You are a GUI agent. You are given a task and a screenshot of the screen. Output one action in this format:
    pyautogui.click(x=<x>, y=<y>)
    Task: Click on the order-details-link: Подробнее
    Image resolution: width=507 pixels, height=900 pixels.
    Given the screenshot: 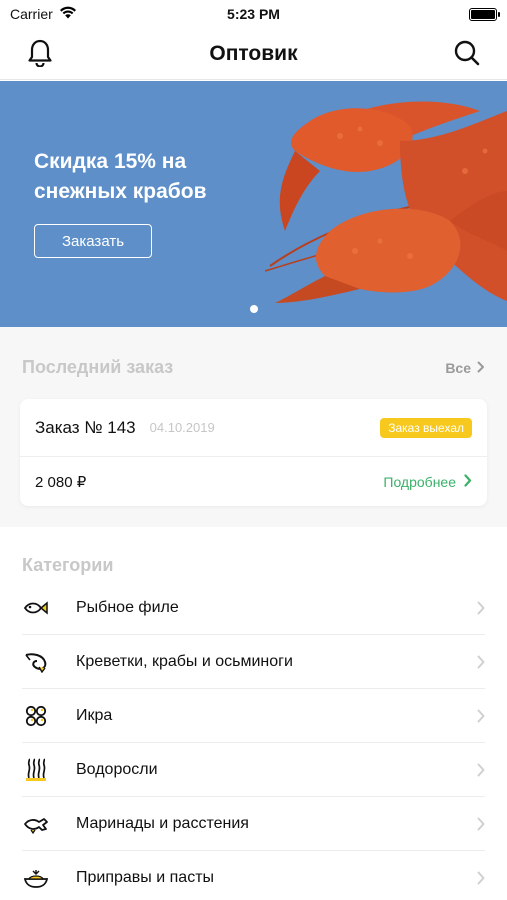 What is the action you would take?
    pyautogui.click(x=427, y=482)
    